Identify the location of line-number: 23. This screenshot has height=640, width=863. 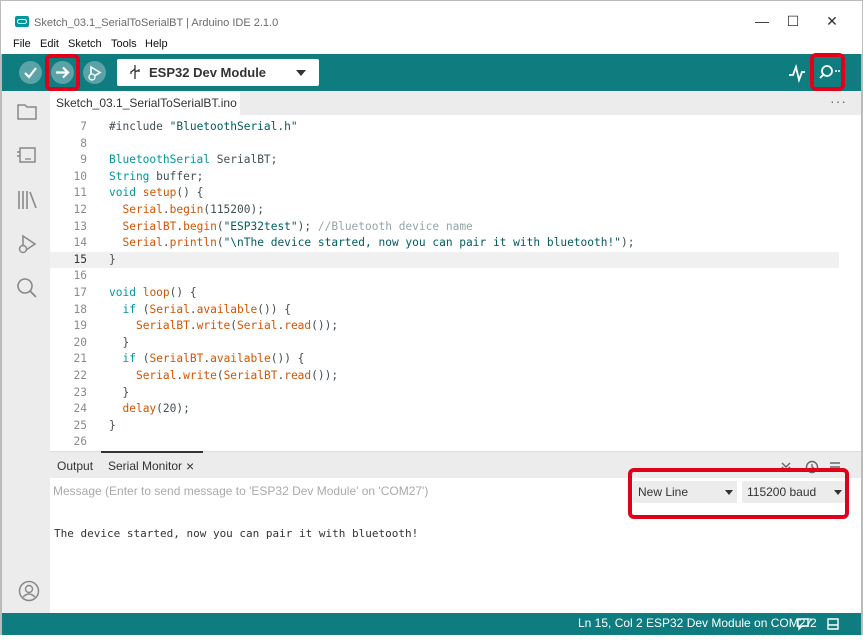
(80, 392).